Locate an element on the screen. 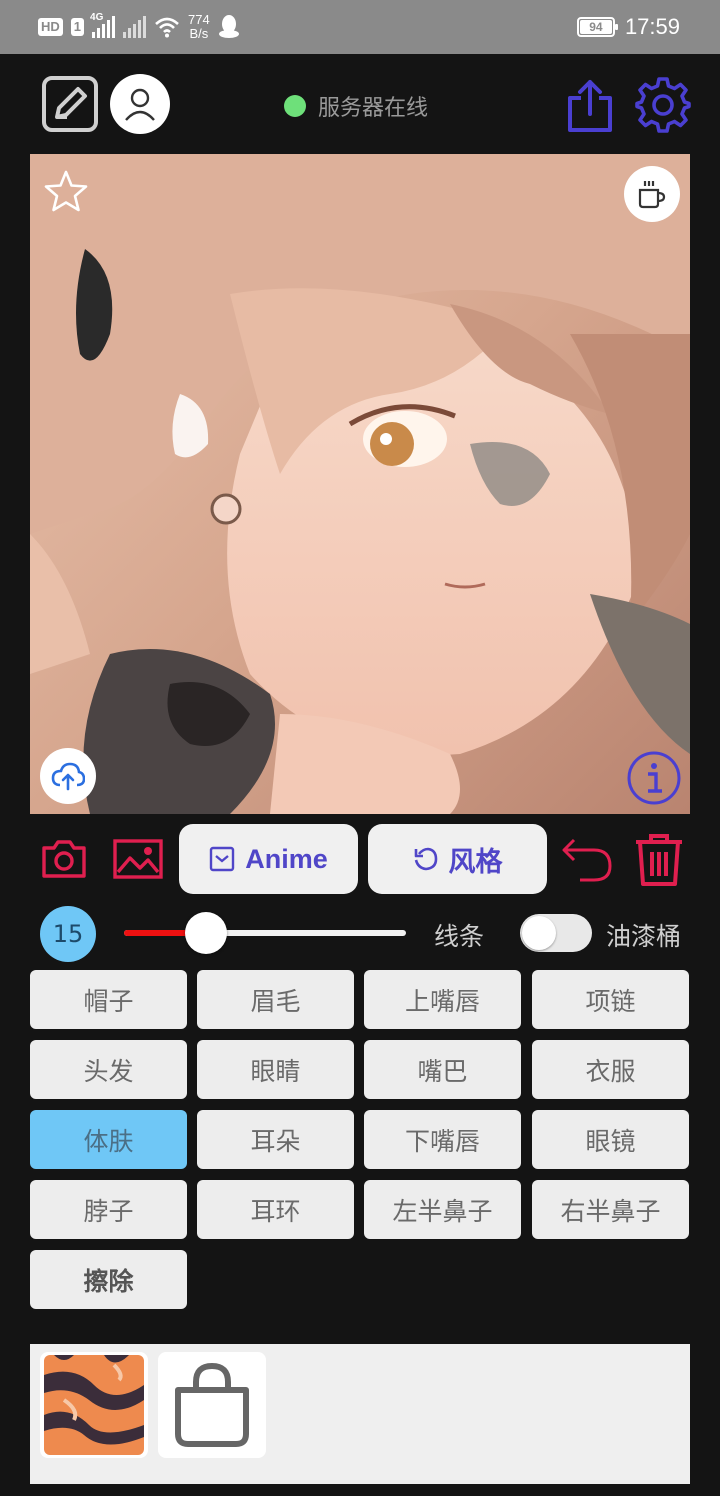  gallery-icon is located at coordinates (138, 859).